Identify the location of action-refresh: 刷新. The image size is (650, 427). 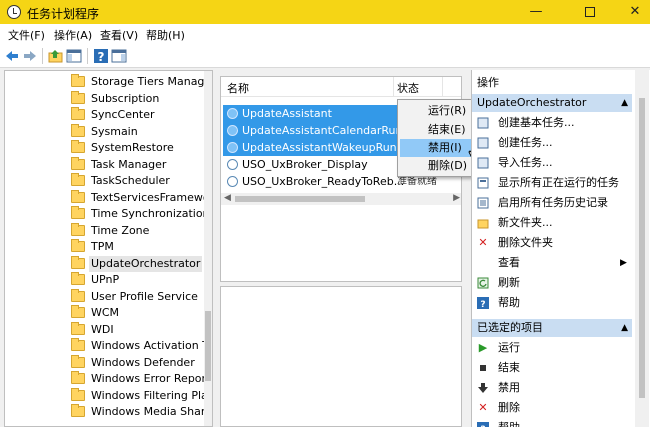
(552, 283).